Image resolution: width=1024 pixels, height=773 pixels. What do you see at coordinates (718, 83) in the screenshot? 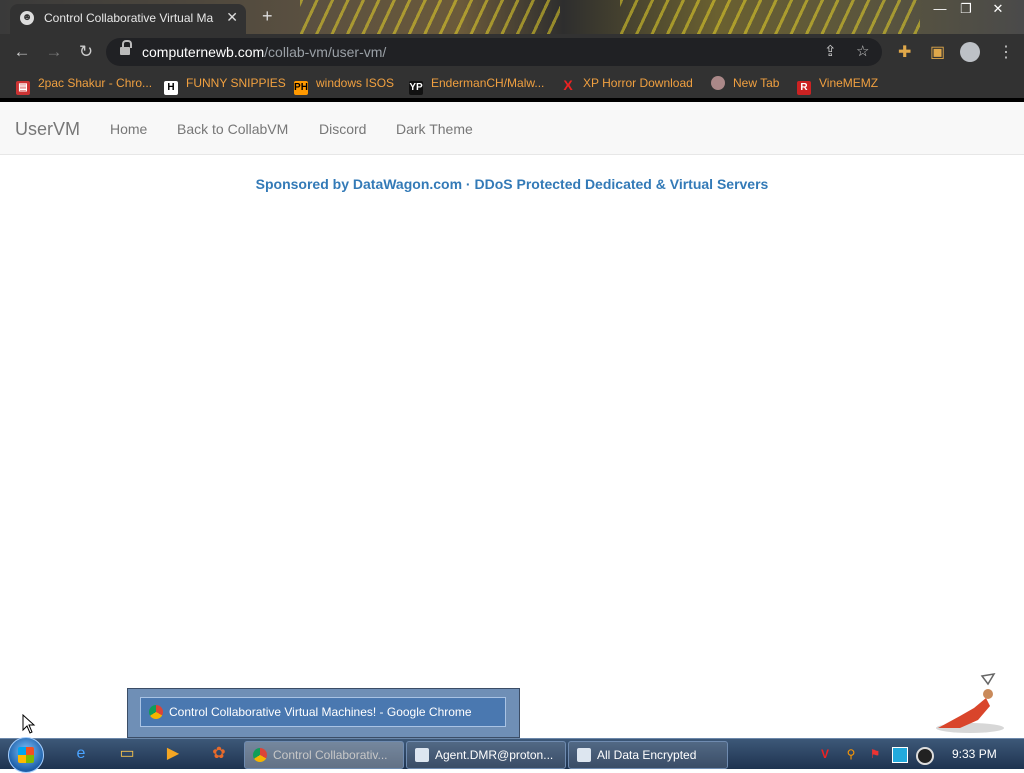
I see `globe-icon` at bounding box center [718, 83].